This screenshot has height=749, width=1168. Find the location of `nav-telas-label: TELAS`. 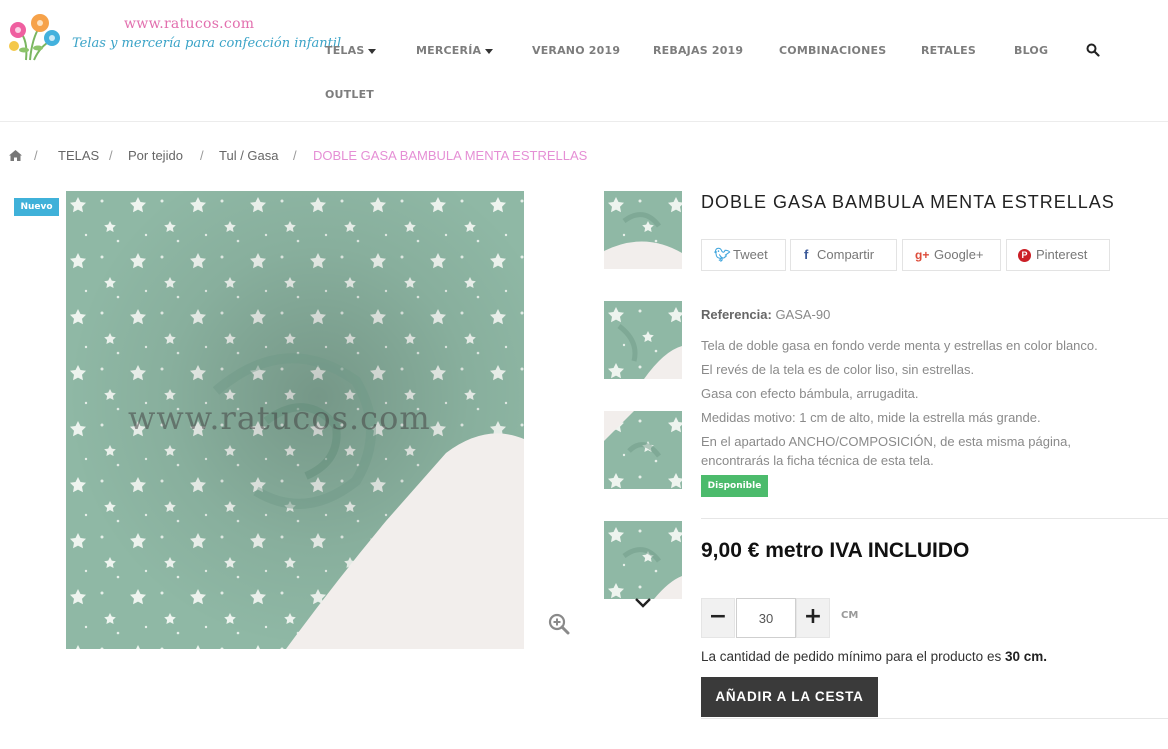

nav-telas-label: TELAS is located at coordinates (345, 50).